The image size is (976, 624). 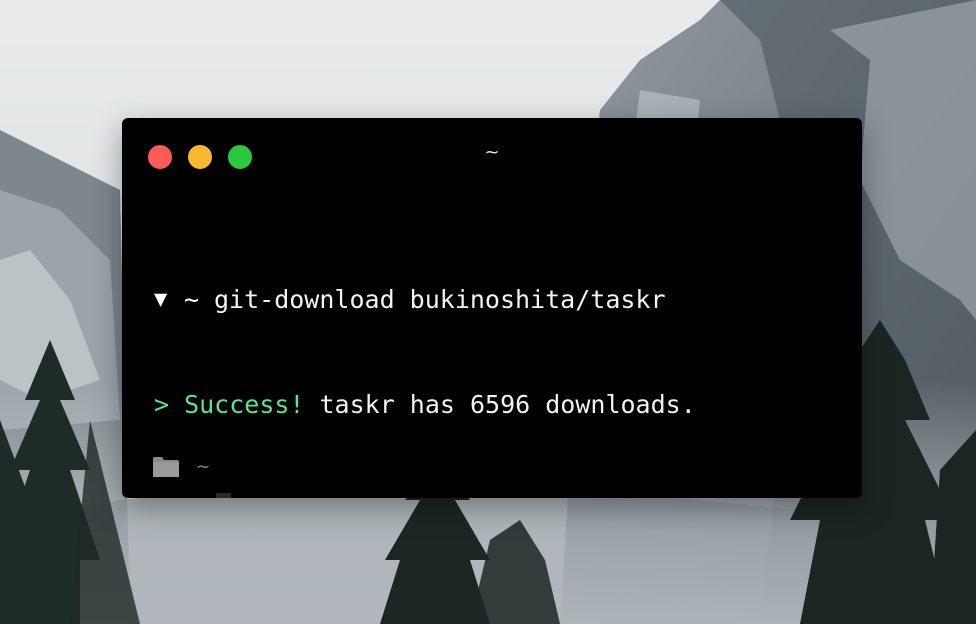 What do you see at coordinates (499, 495) in the screenshot?
I see `terminal-line-active: ▼~` at bounding box center [499, 495].